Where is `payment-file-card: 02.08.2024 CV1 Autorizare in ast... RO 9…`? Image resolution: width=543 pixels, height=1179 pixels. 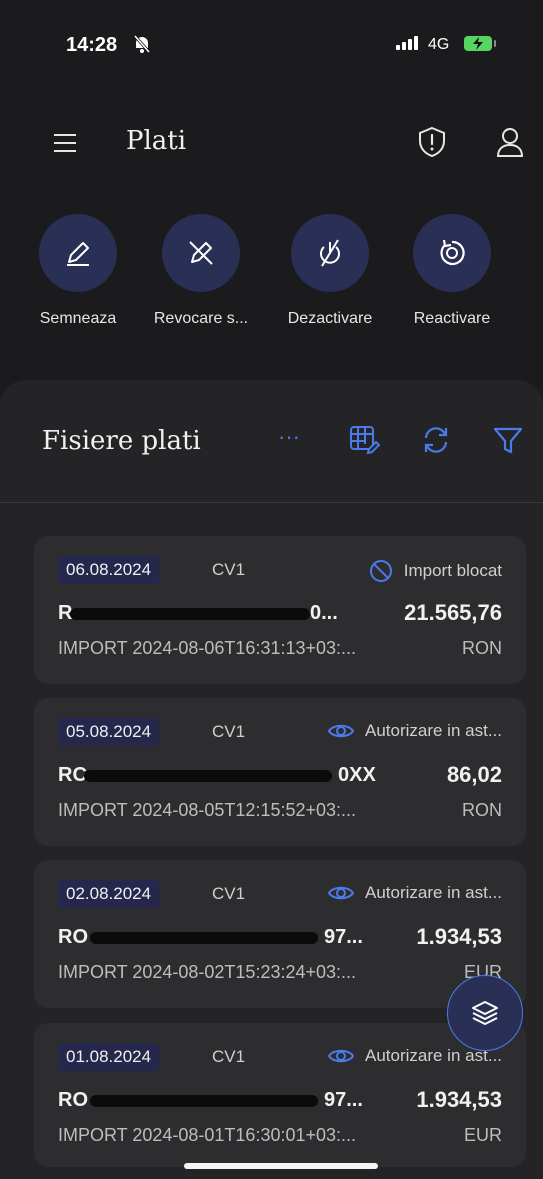
payment-file-card: 02.08.2024 CV1 Autorizare in ast... RO 9… is located at coordinates (280, 934).